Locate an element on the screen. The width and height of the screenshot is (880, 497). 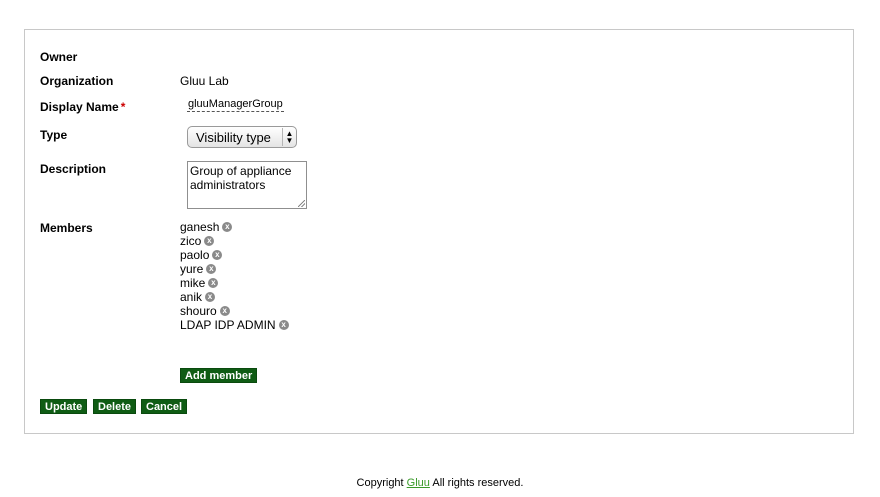
member-item: yure x is located at coordinates (234, 269).